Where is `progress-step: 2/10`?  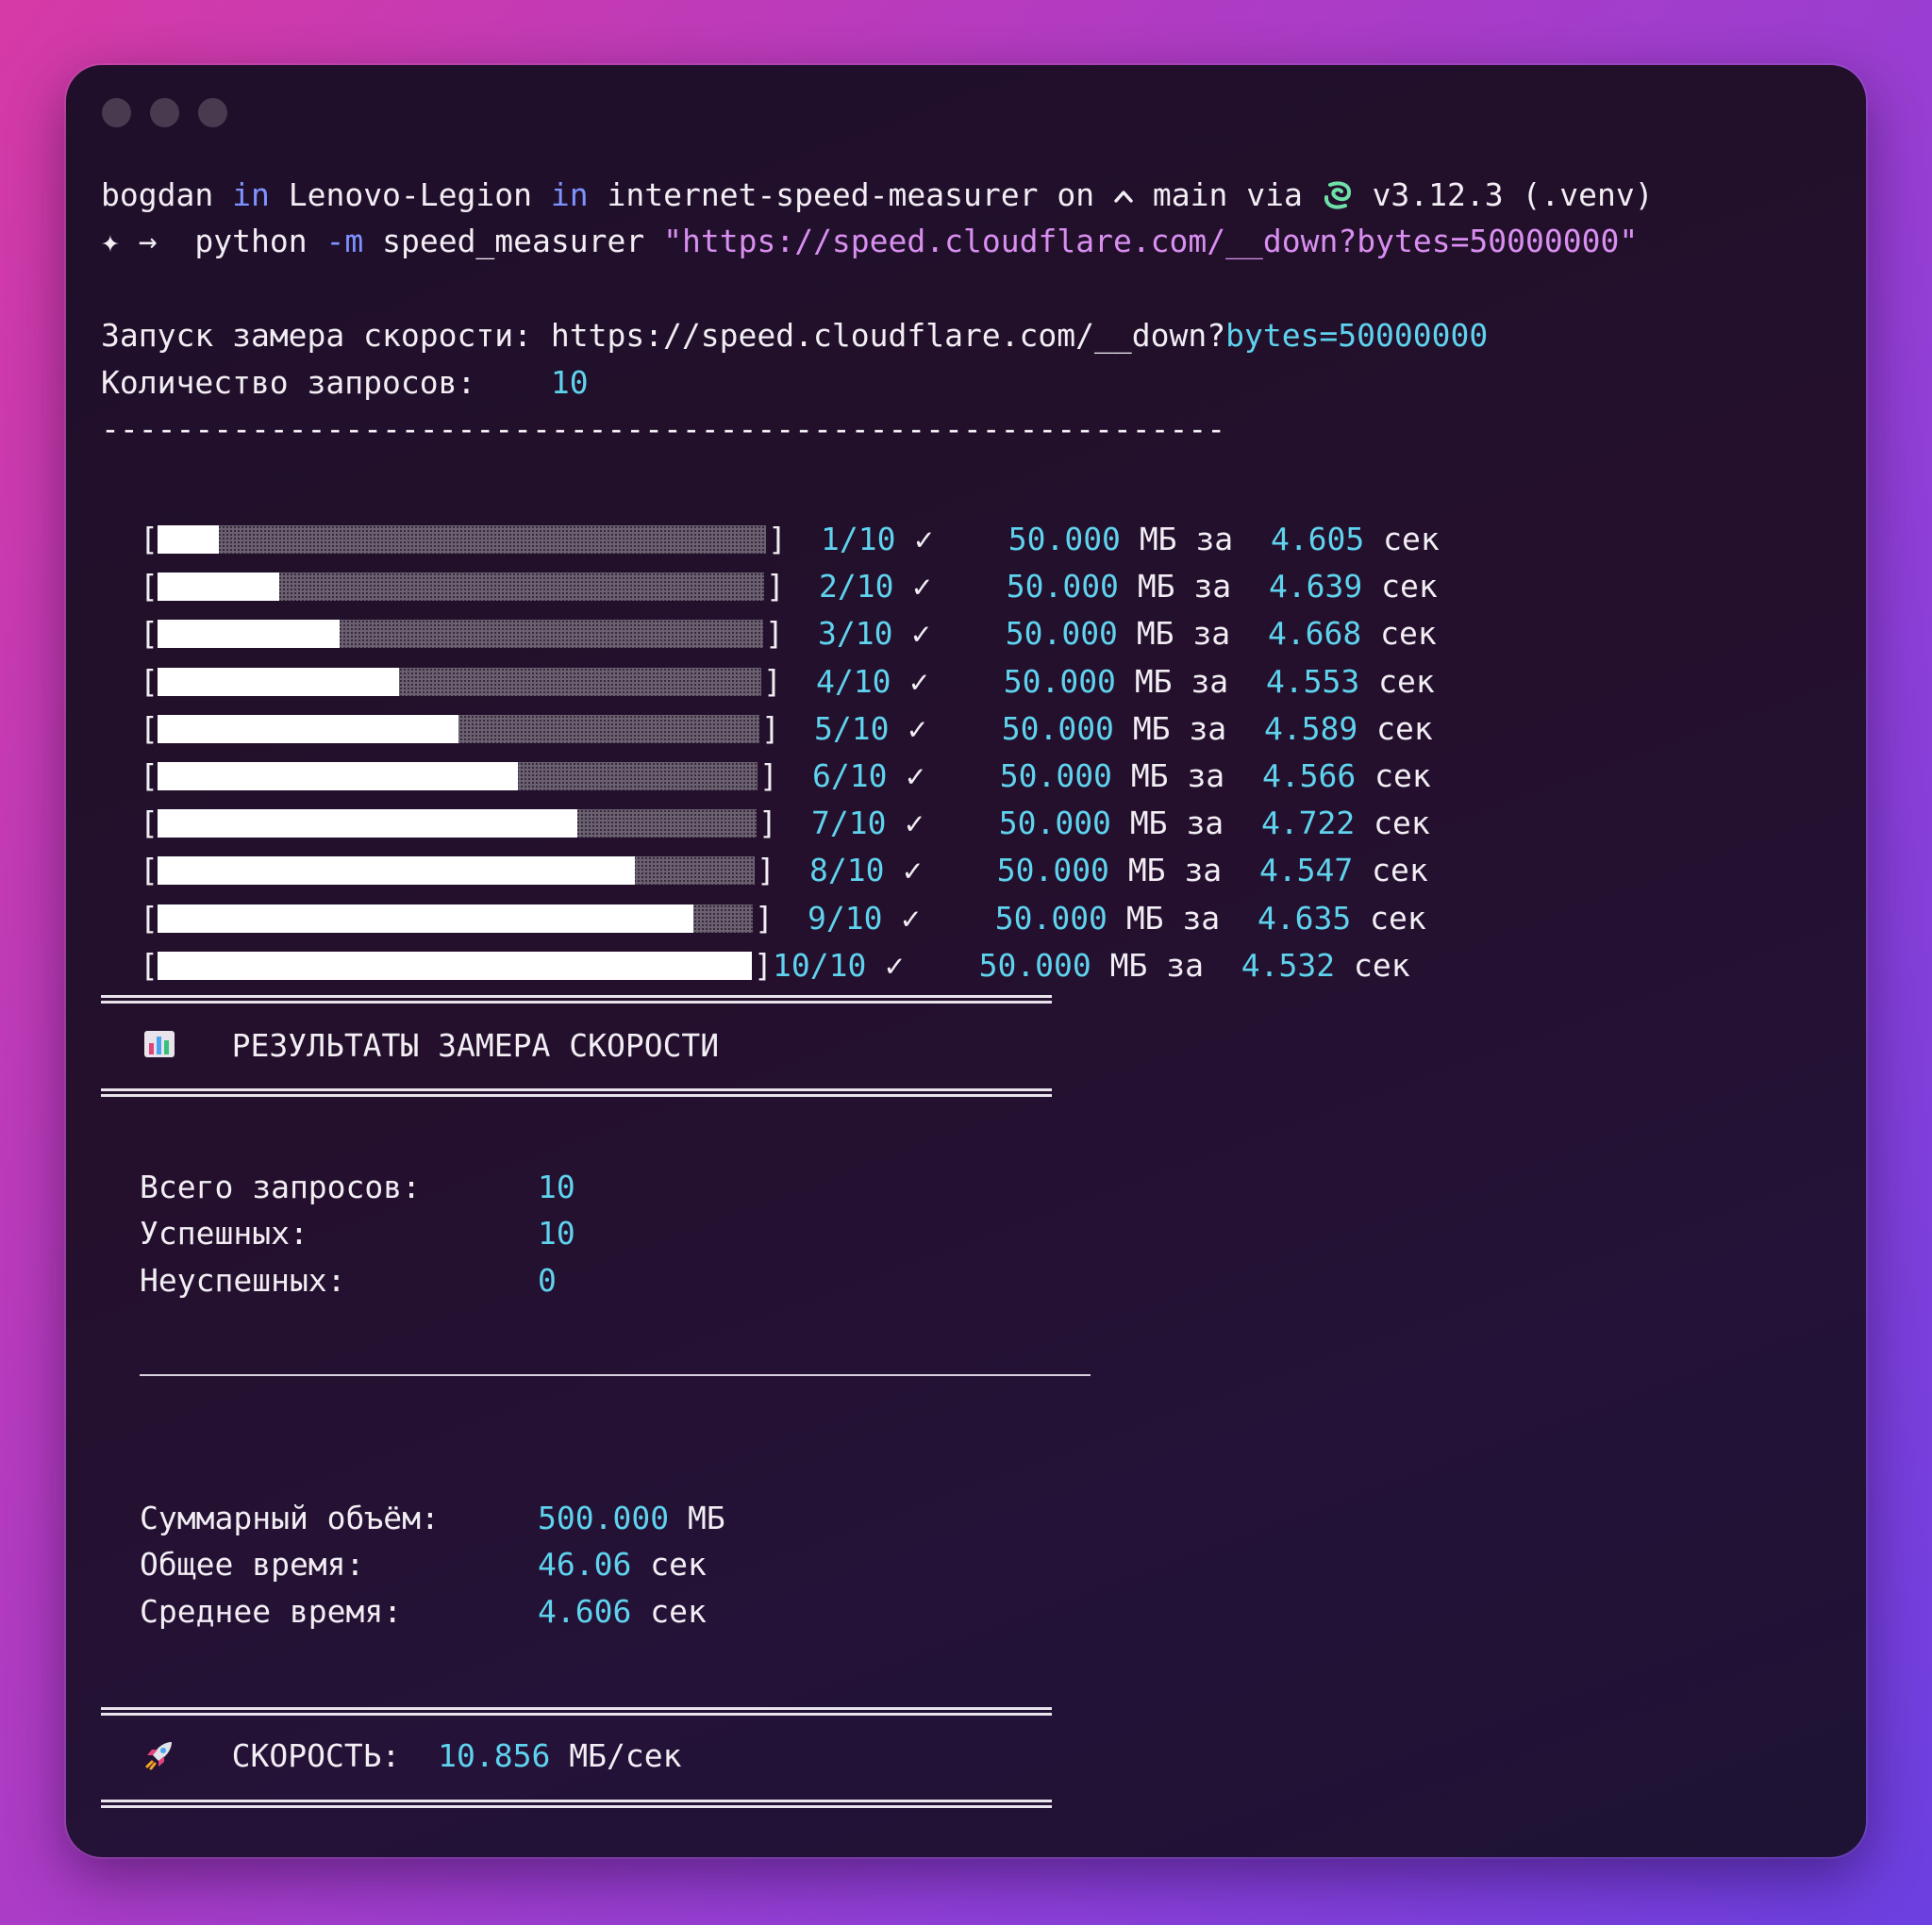 progress-step: 2/10 is located at coordinates (856, 586).